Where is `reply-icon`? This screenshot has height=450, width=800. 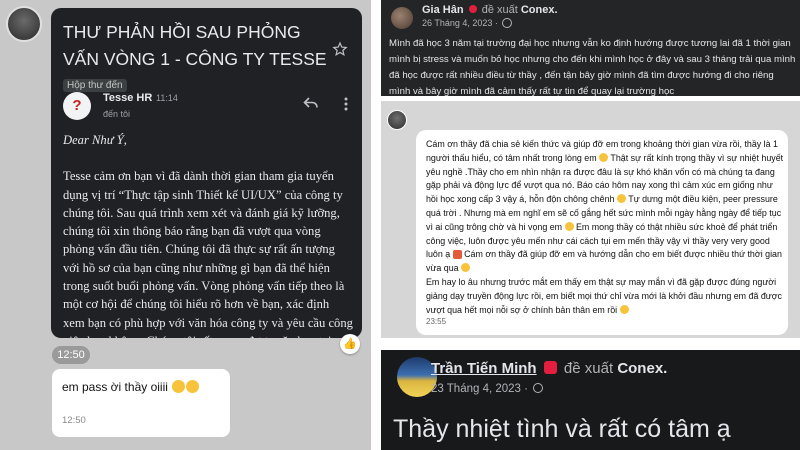 reply-icon is located at coordinates (311, 103).